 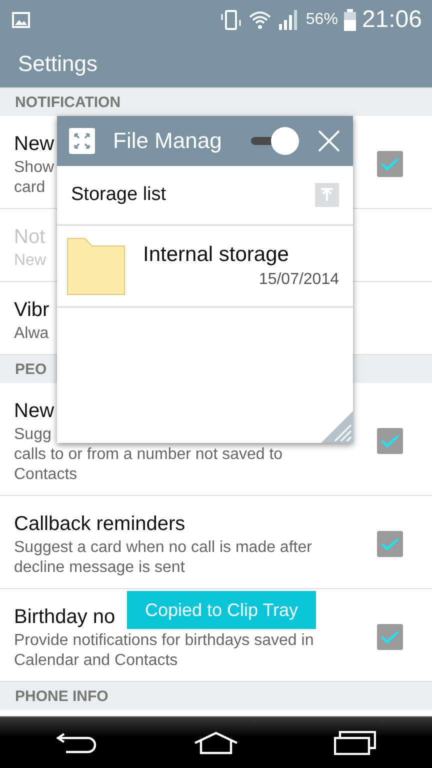 I want to click on battery-icon, so click(x=350, y=20).